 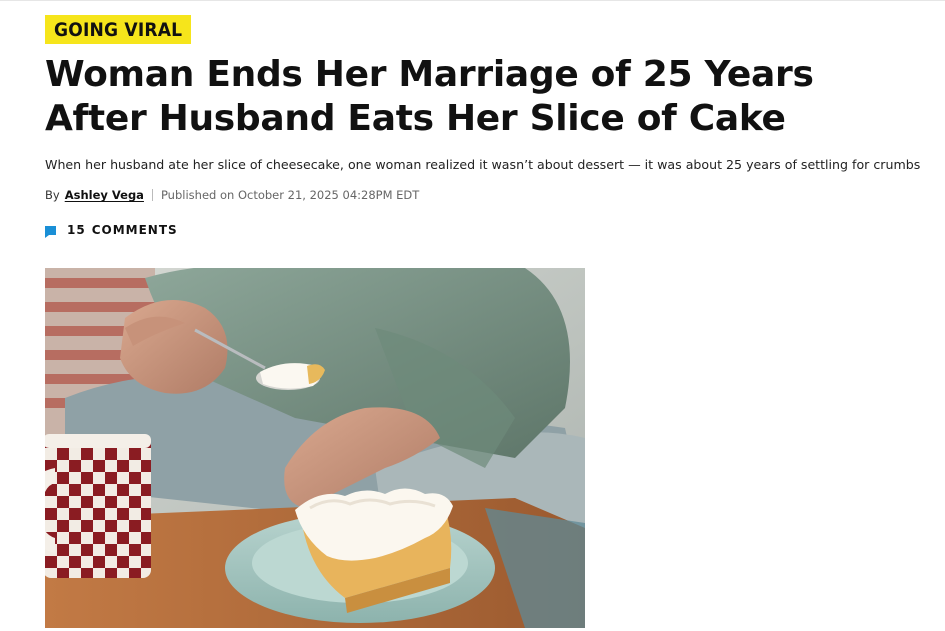 What do you see at coordinates (118, 29) in the screenshot?
I see `category-tag: GOING VIRAL` at bounding box center [118, 29].